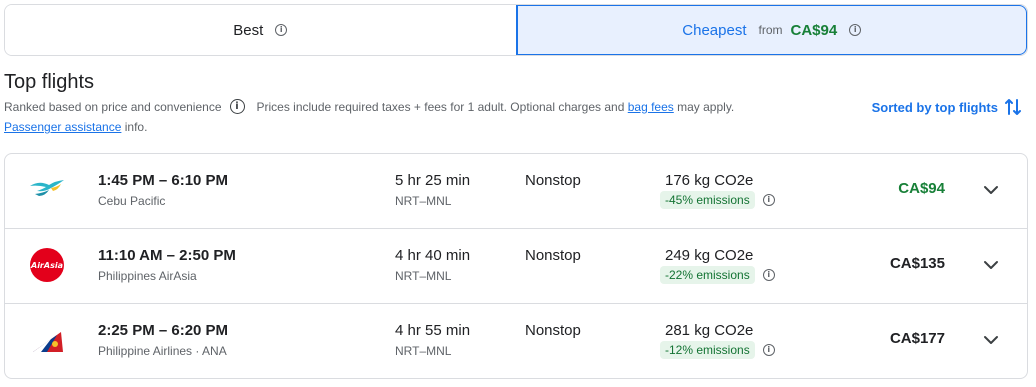 The height and width of the screenshot is (387, 1036). What do you see at coordinates (1013, 107) in the screenshot?
I see `sort-icon` at bounding box center [1013, 107].